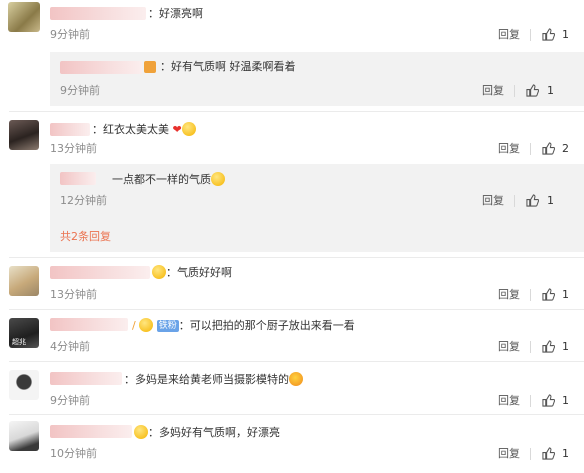  Describe the element at coordinates (228, 66) in the screenshot. I see `reply-text: ：好有气质啊 好温柔啊看着` at that location.